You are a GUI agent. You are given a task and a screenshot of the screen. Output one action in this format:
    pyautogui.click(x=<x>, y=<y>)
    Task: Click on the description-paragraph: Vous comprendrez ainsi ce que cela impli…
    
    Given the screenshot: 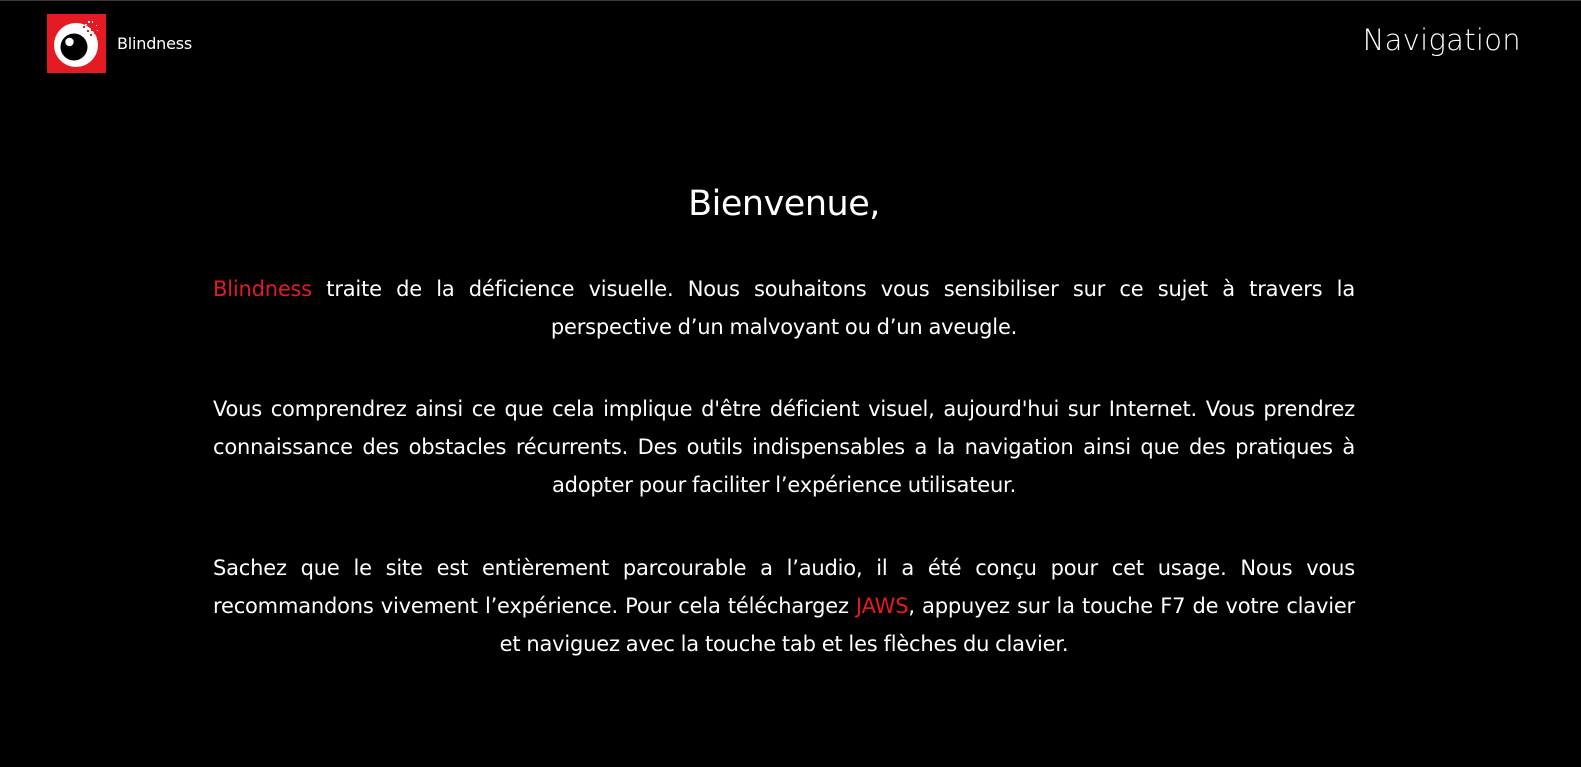 What is the action you would take?
    pyautogui.click(x=784, y=447)
    